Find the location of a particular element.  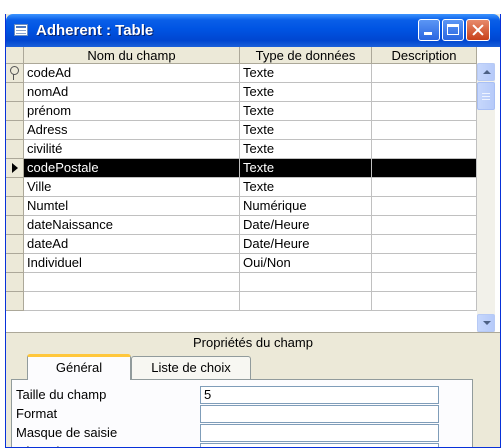

field-name-cell: Adress is located at coordinates (132, 130).